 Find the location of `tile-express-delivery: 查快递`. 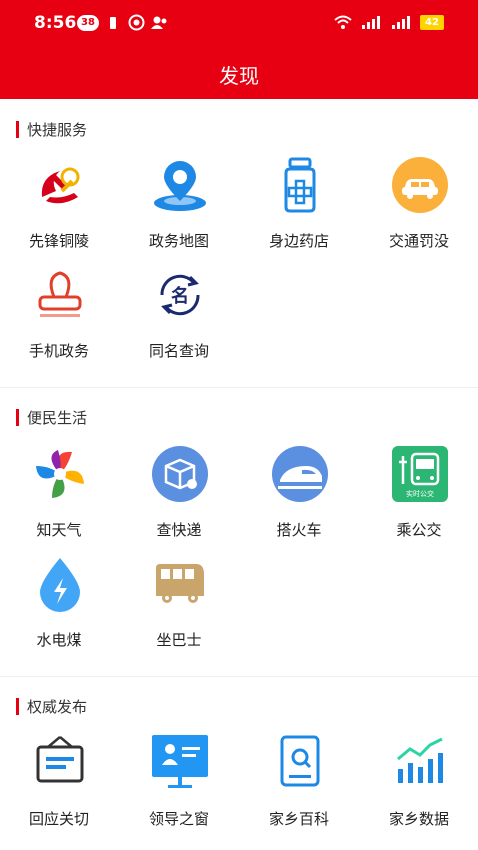

tile-express-delivery: 查快递 is located at coordinates (179, 496).